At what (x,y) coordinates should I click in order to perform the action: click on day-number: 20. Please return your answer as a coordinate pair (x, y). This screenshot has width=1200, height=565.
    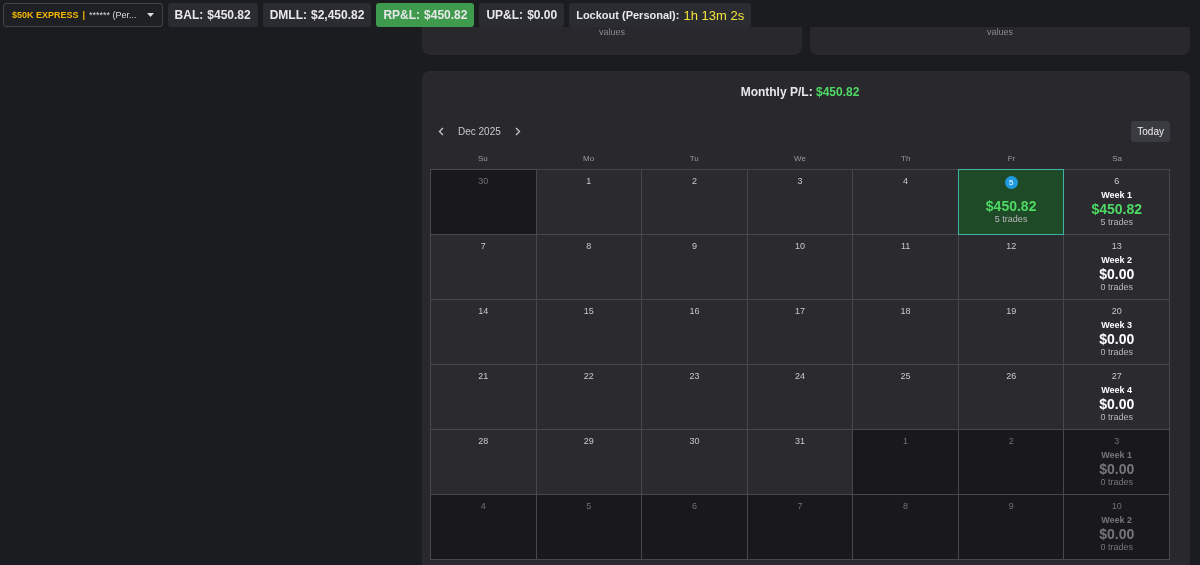
    Looking at the image, I should click on (1116, 311).